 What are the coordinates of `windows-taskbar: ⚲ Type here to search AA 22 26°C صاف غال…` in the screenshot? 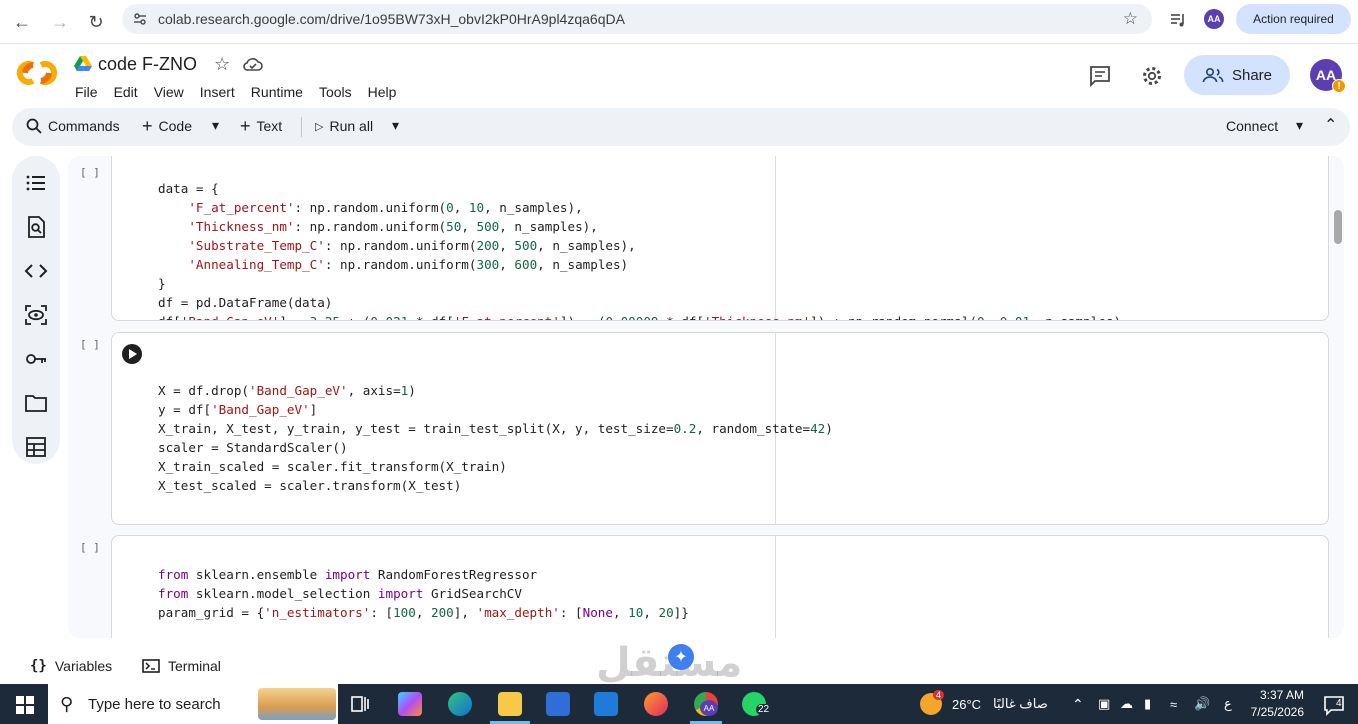 It's located at (679, 704).